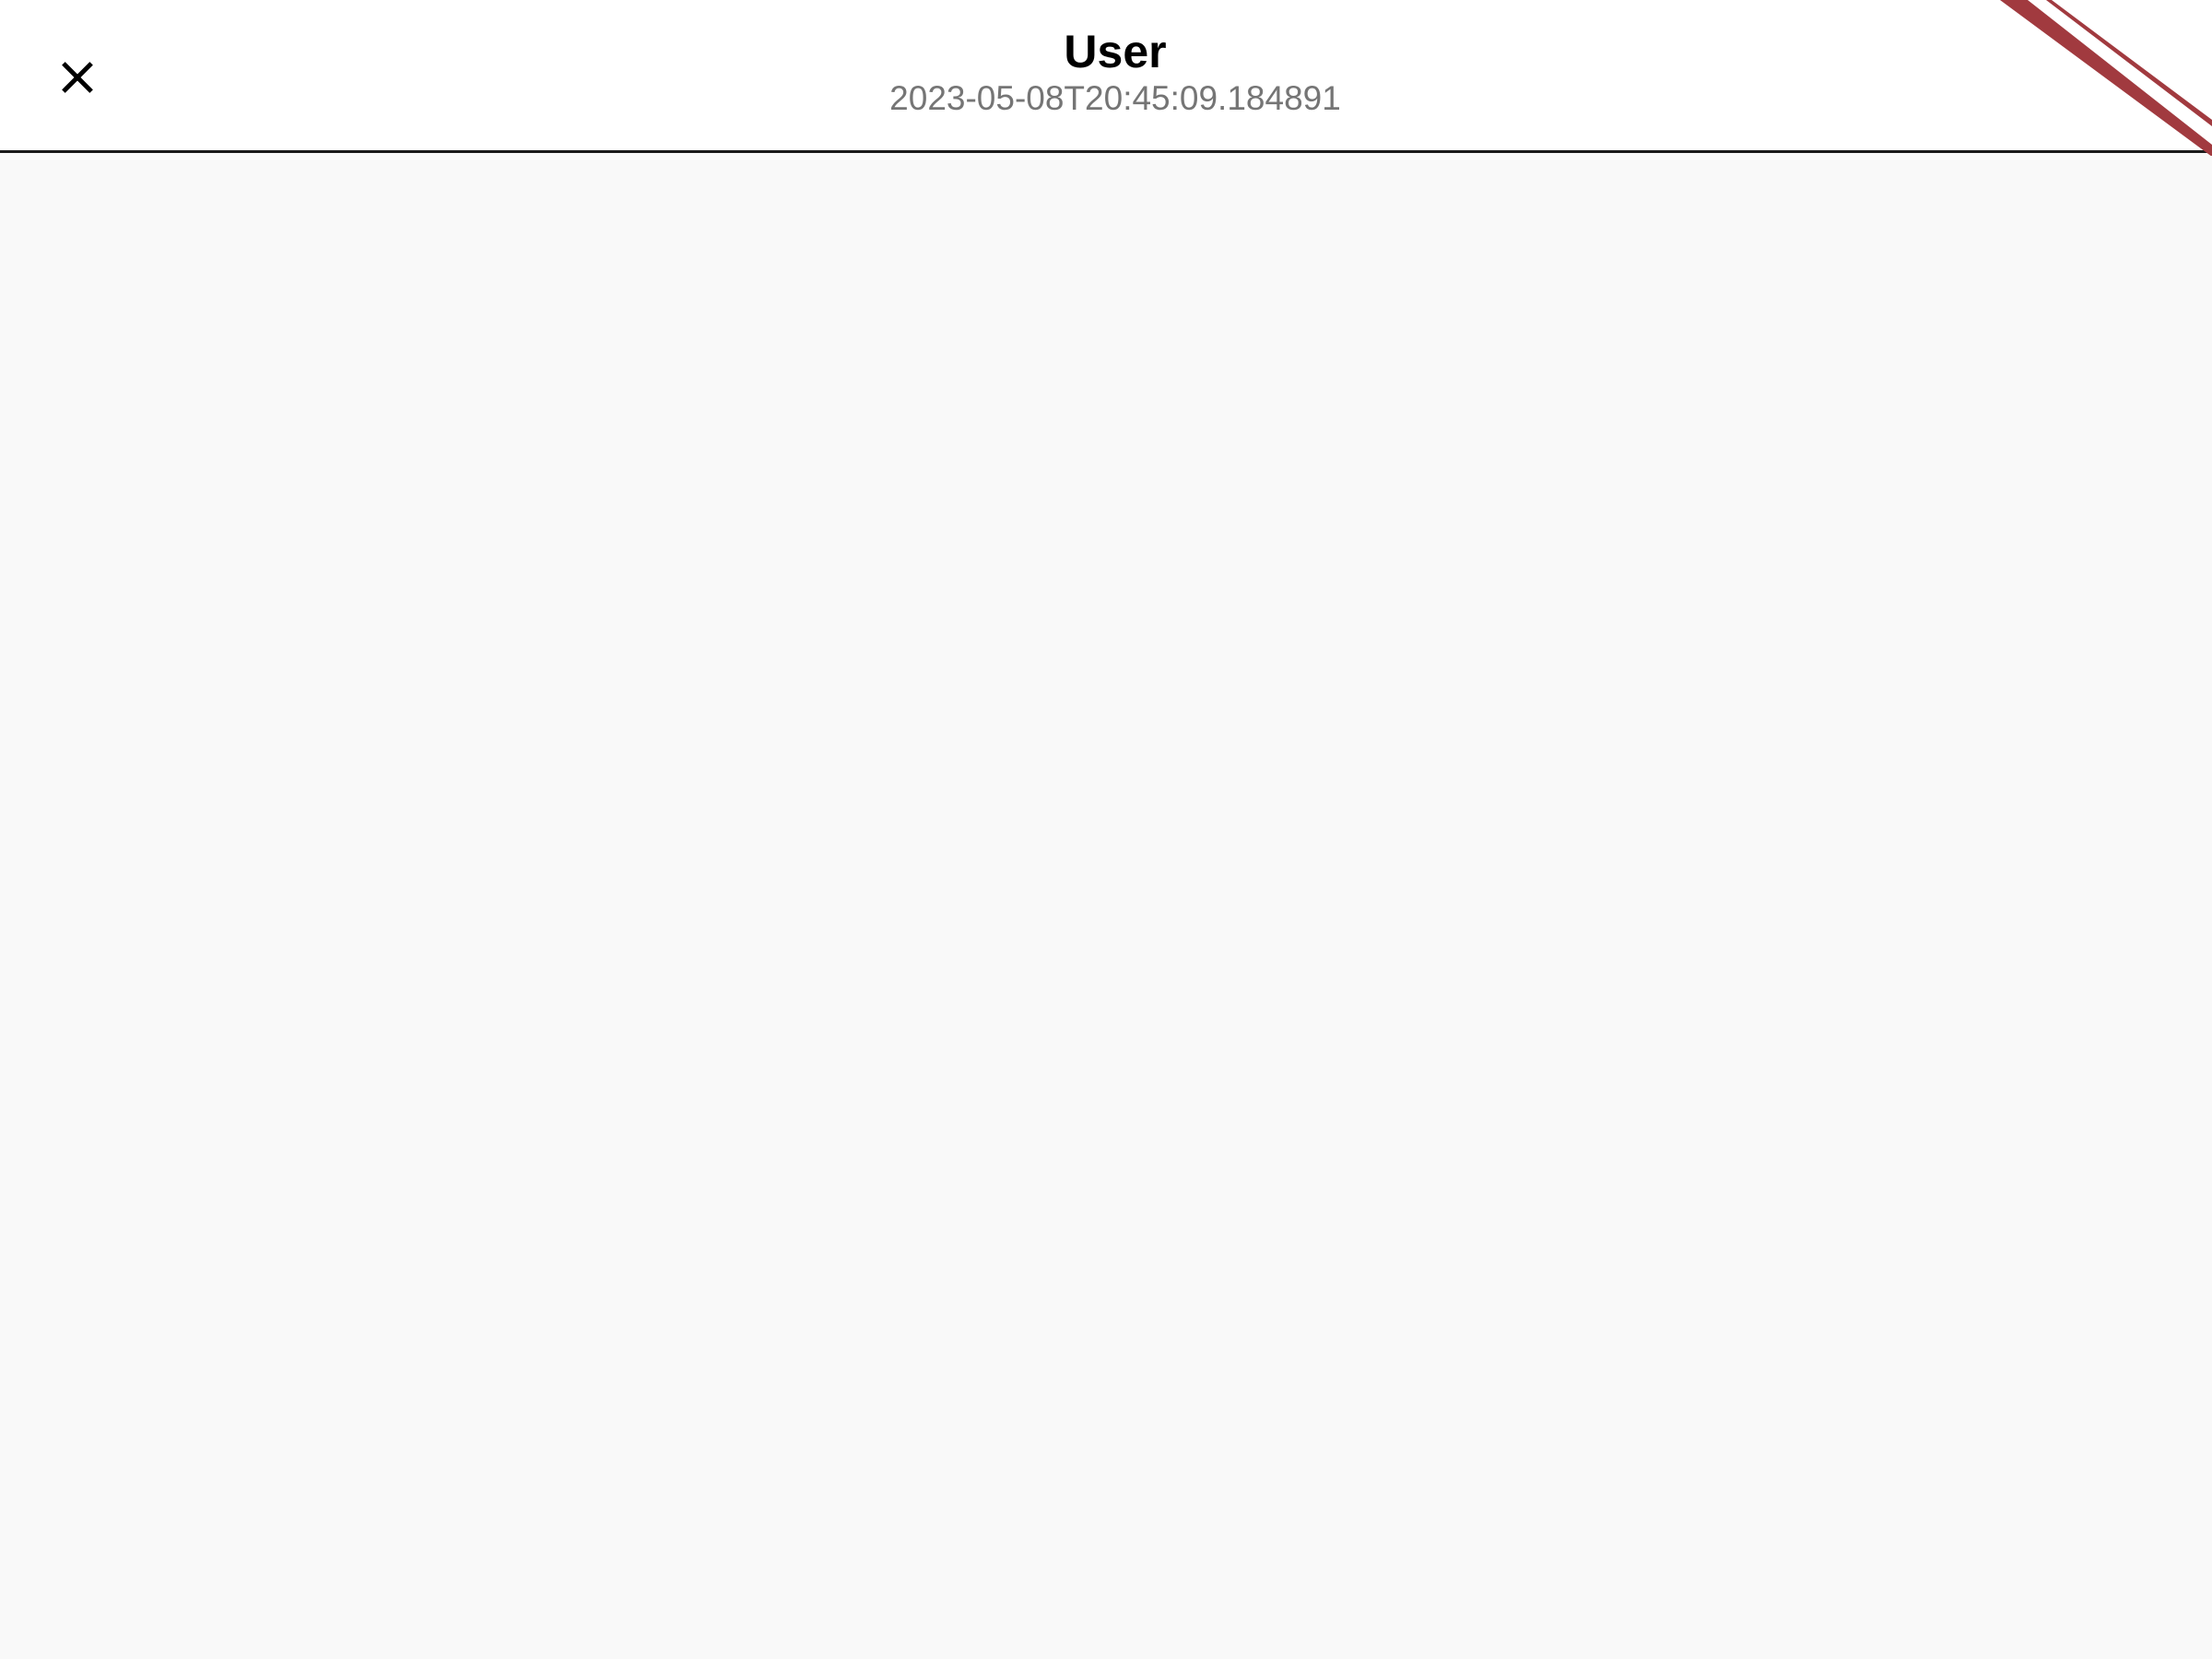 The image size is (2212, 1659). I want to click on page-title: User, so click(1115, 51).